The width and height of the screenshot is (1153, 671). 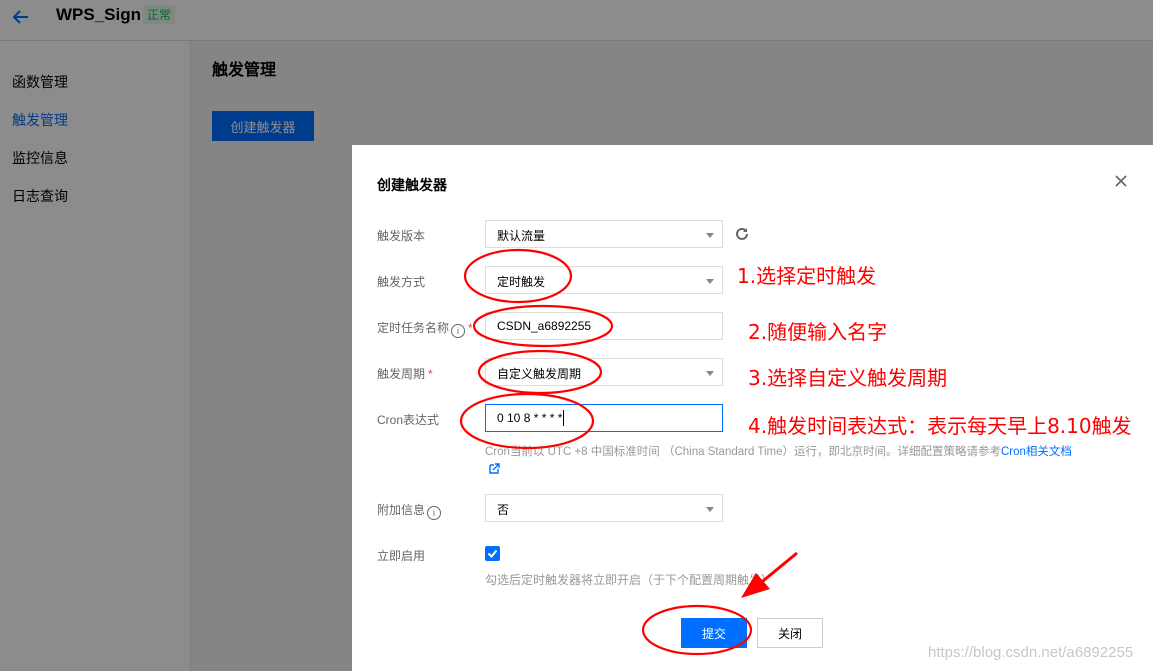 I want to click on annotation-step4: 4.触发时间表达式：表示每天早上8.10触发, so click(x=940, y=426).